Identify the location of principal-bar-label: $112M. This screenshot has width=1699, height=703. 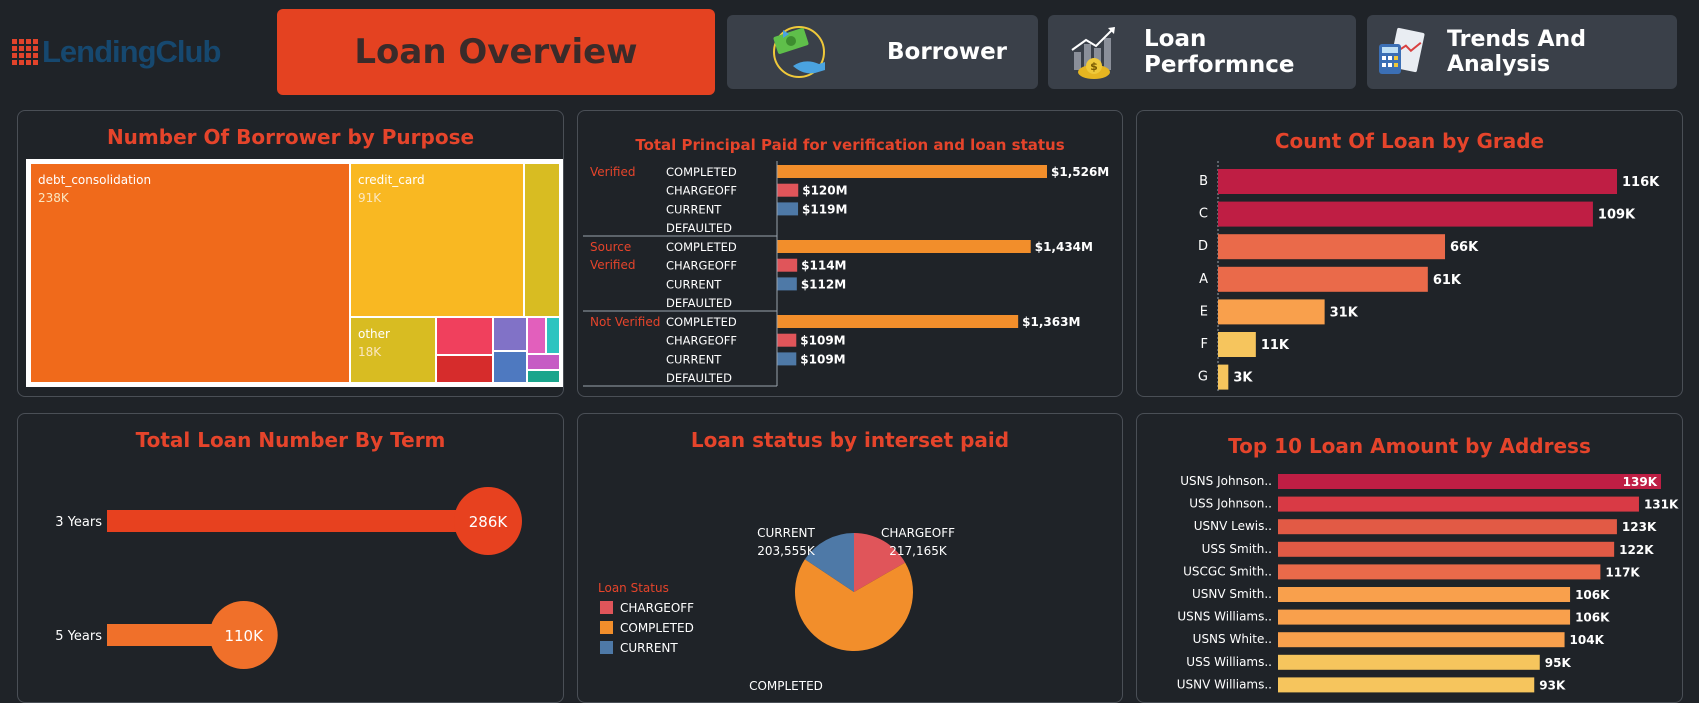
(823, 284).